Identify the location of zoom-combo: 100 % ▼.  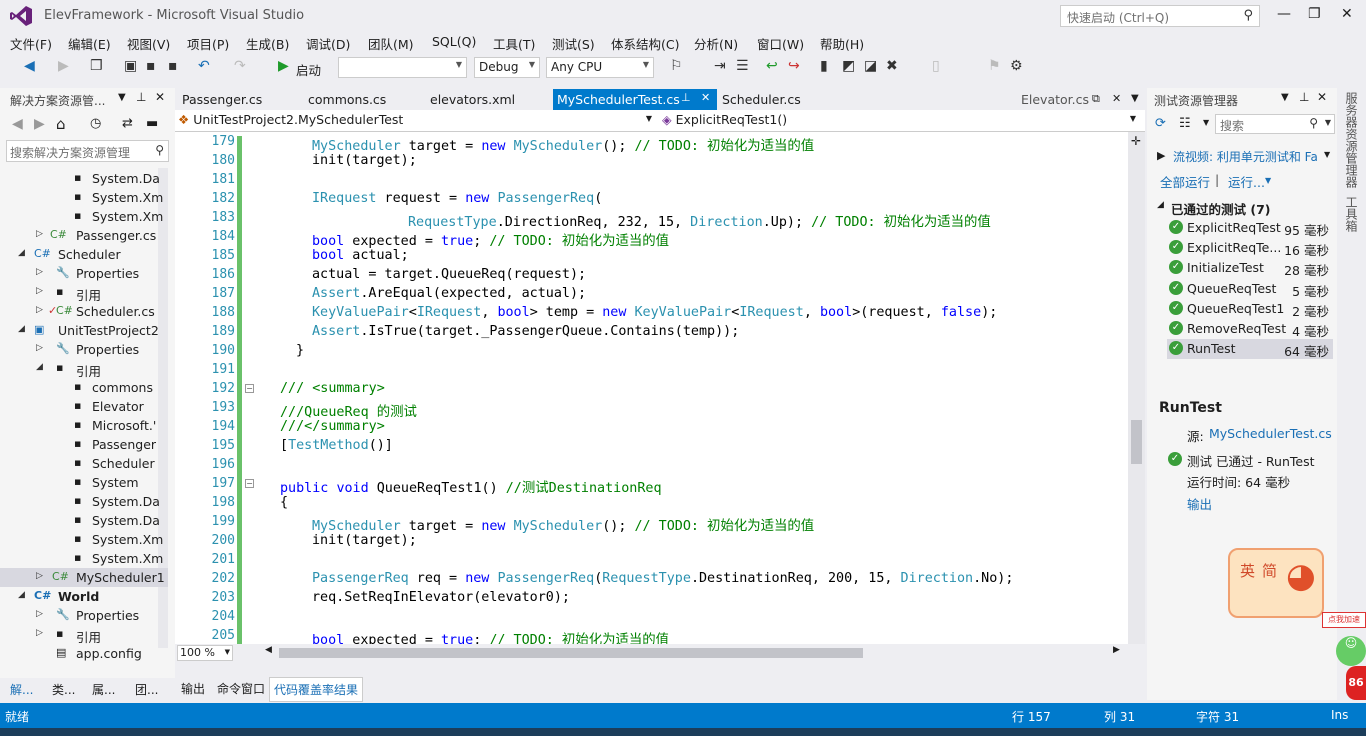
(205, 653).